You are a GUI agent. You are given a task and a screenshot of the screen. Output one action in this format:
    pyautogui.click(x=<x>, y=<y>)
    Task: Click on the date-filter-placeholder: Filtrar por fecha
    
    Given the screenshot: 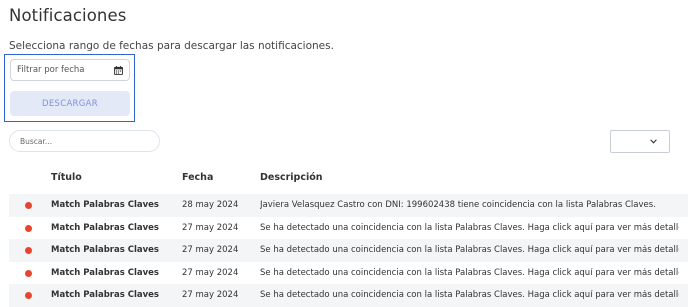 What is the action you would take?
    pyautogui.click(x=51, y=70)
    